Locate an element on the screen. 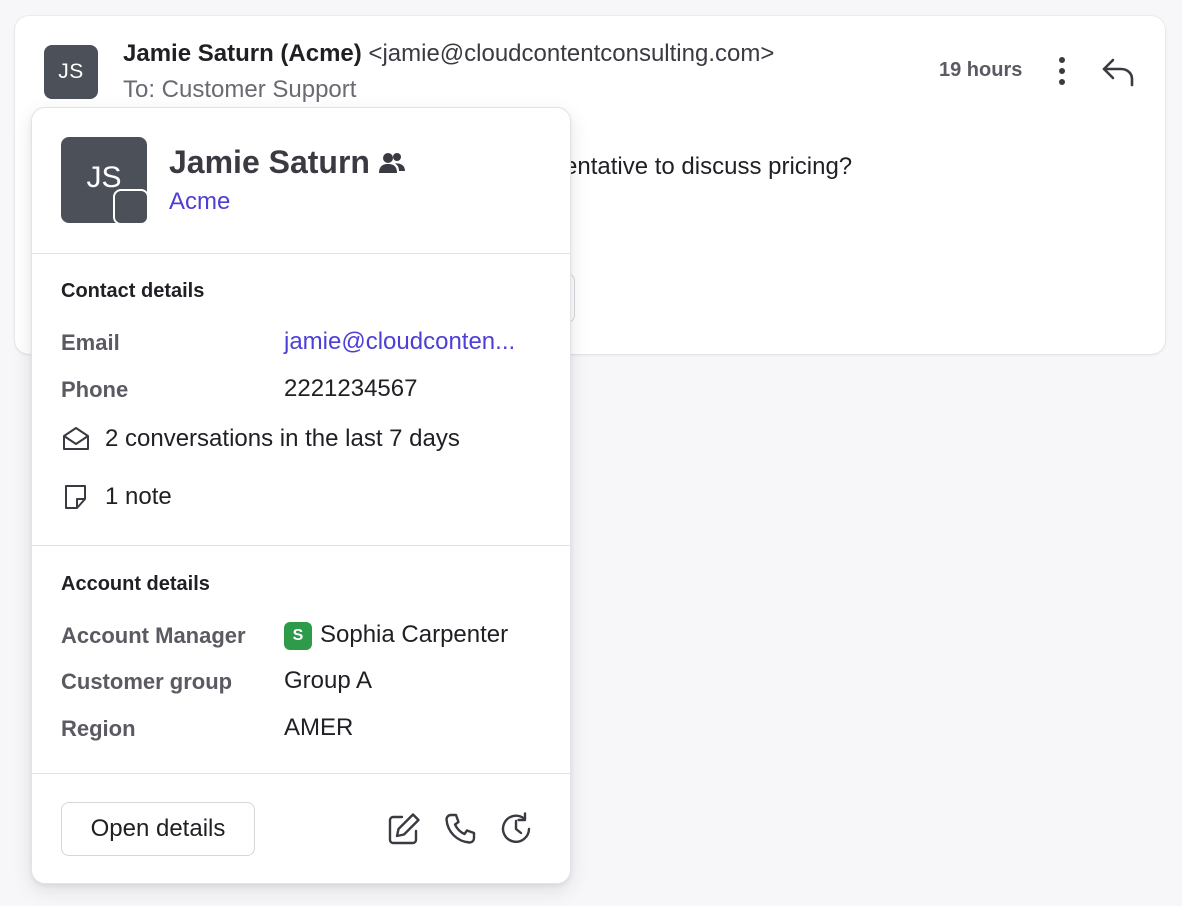 Image resolution: width=1182 pixels, height=906 pixels. contact-name-row: Jamie Saturn is located at coordinates (287, 162).